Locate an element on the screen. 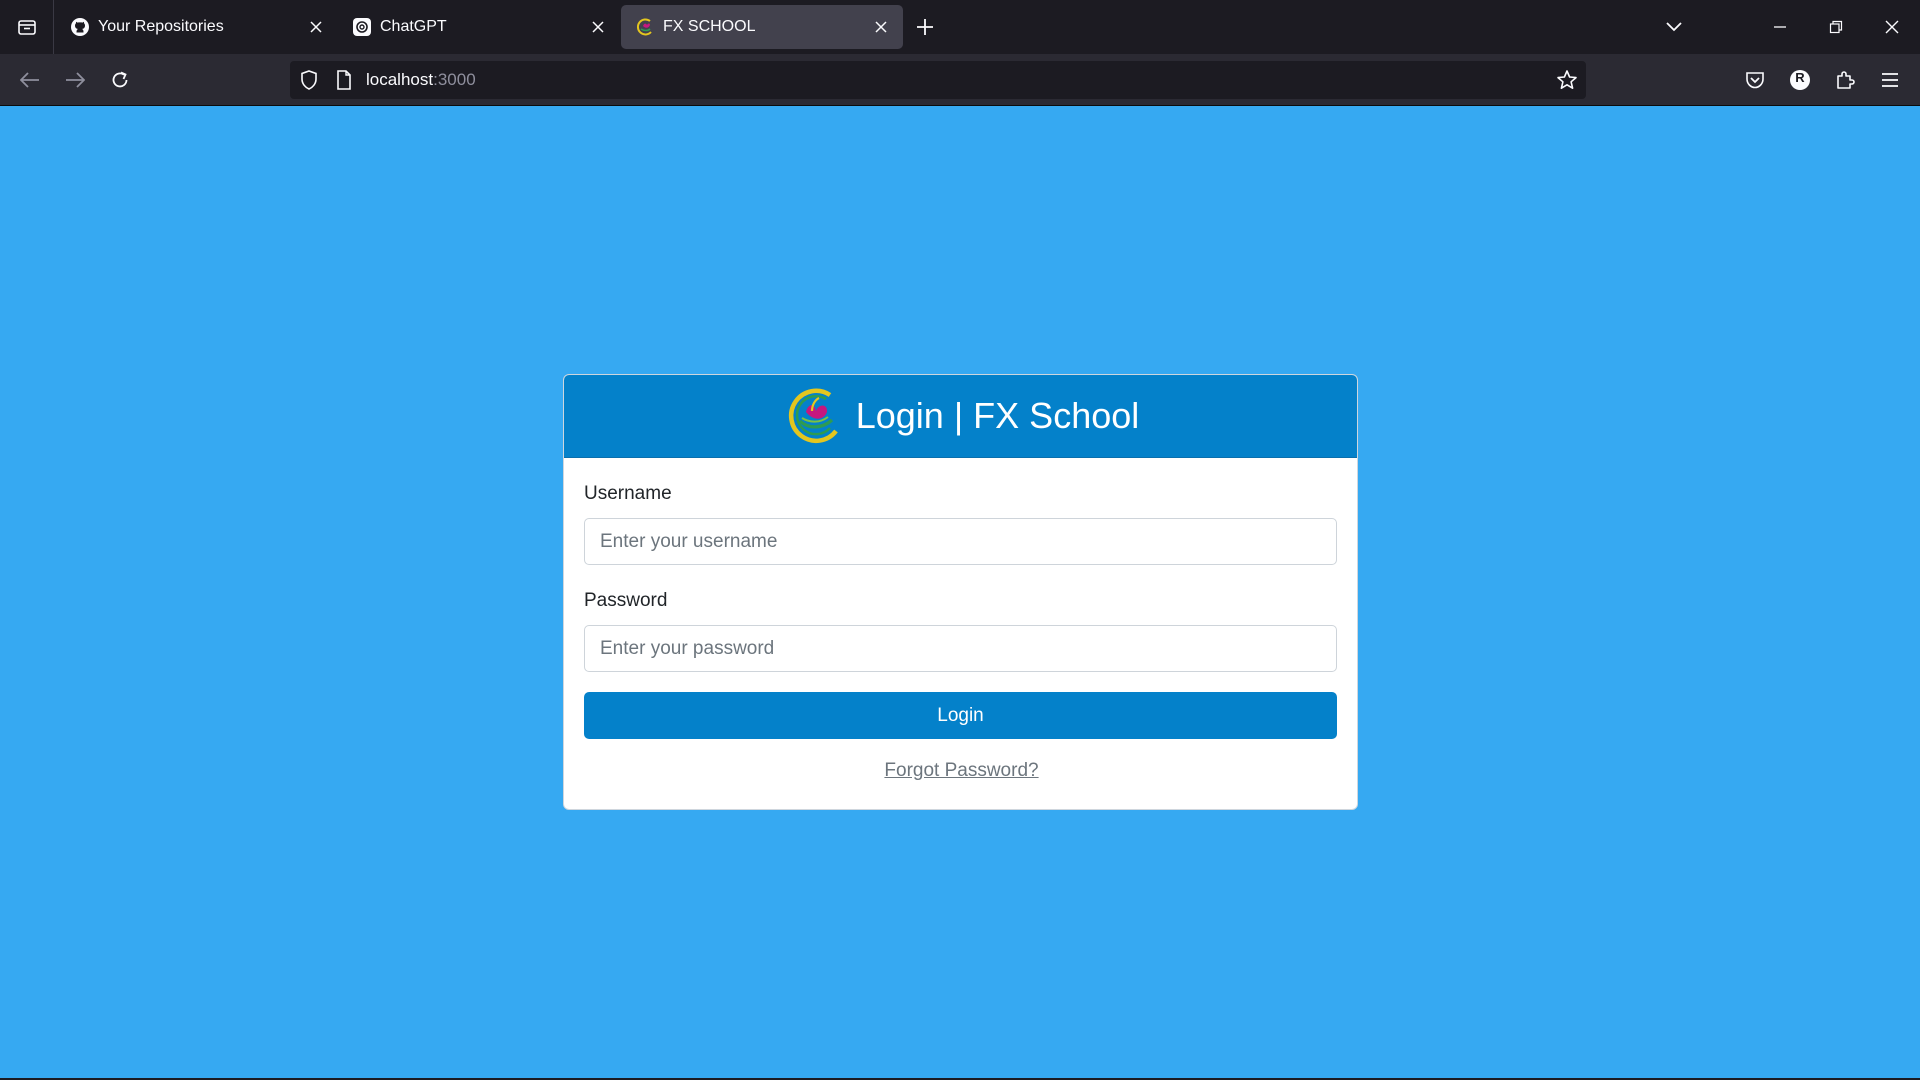  github-icon is located at coordinates (80, 27).